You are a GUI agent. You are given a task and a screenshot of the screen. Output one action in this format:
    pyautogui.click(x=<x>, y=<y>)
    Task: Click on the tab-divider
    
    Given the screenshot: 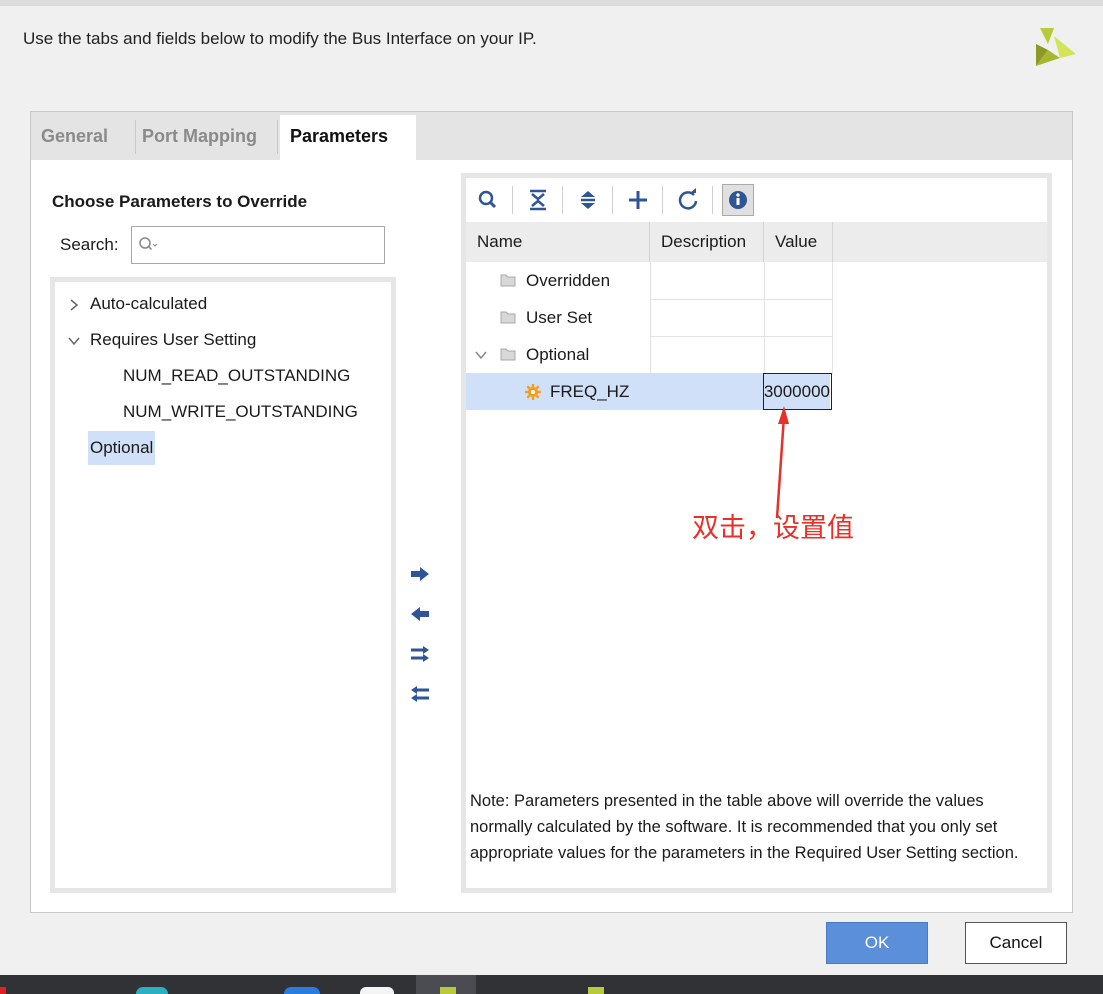 What is the action you would take?
    pyautogui.click(x=277, y=137)
    